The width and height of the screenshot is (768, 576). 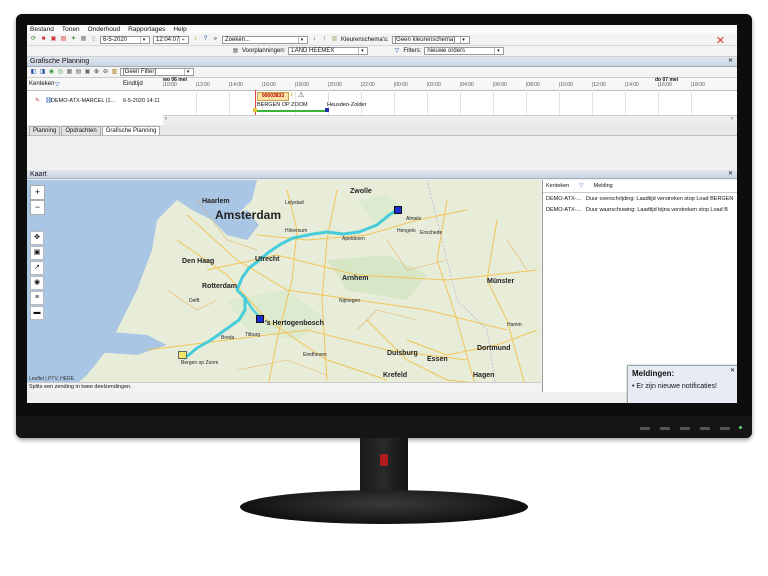 What do you see at coordinates (384, 507) in the screenshot?
I see `monitor-stand-base` at bounding box center [384, 507].